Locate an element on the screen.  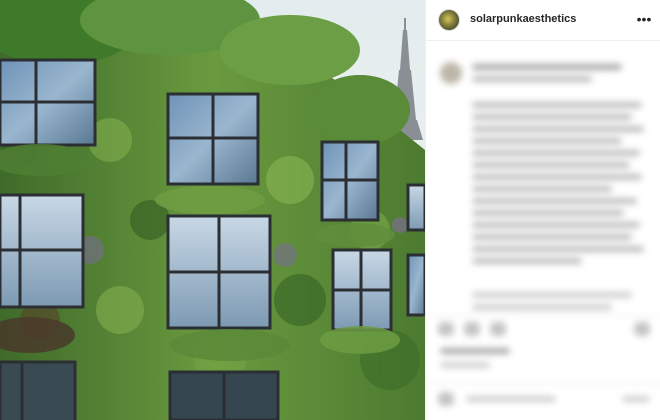
emoji-icon is located at coordinates (446, 399).